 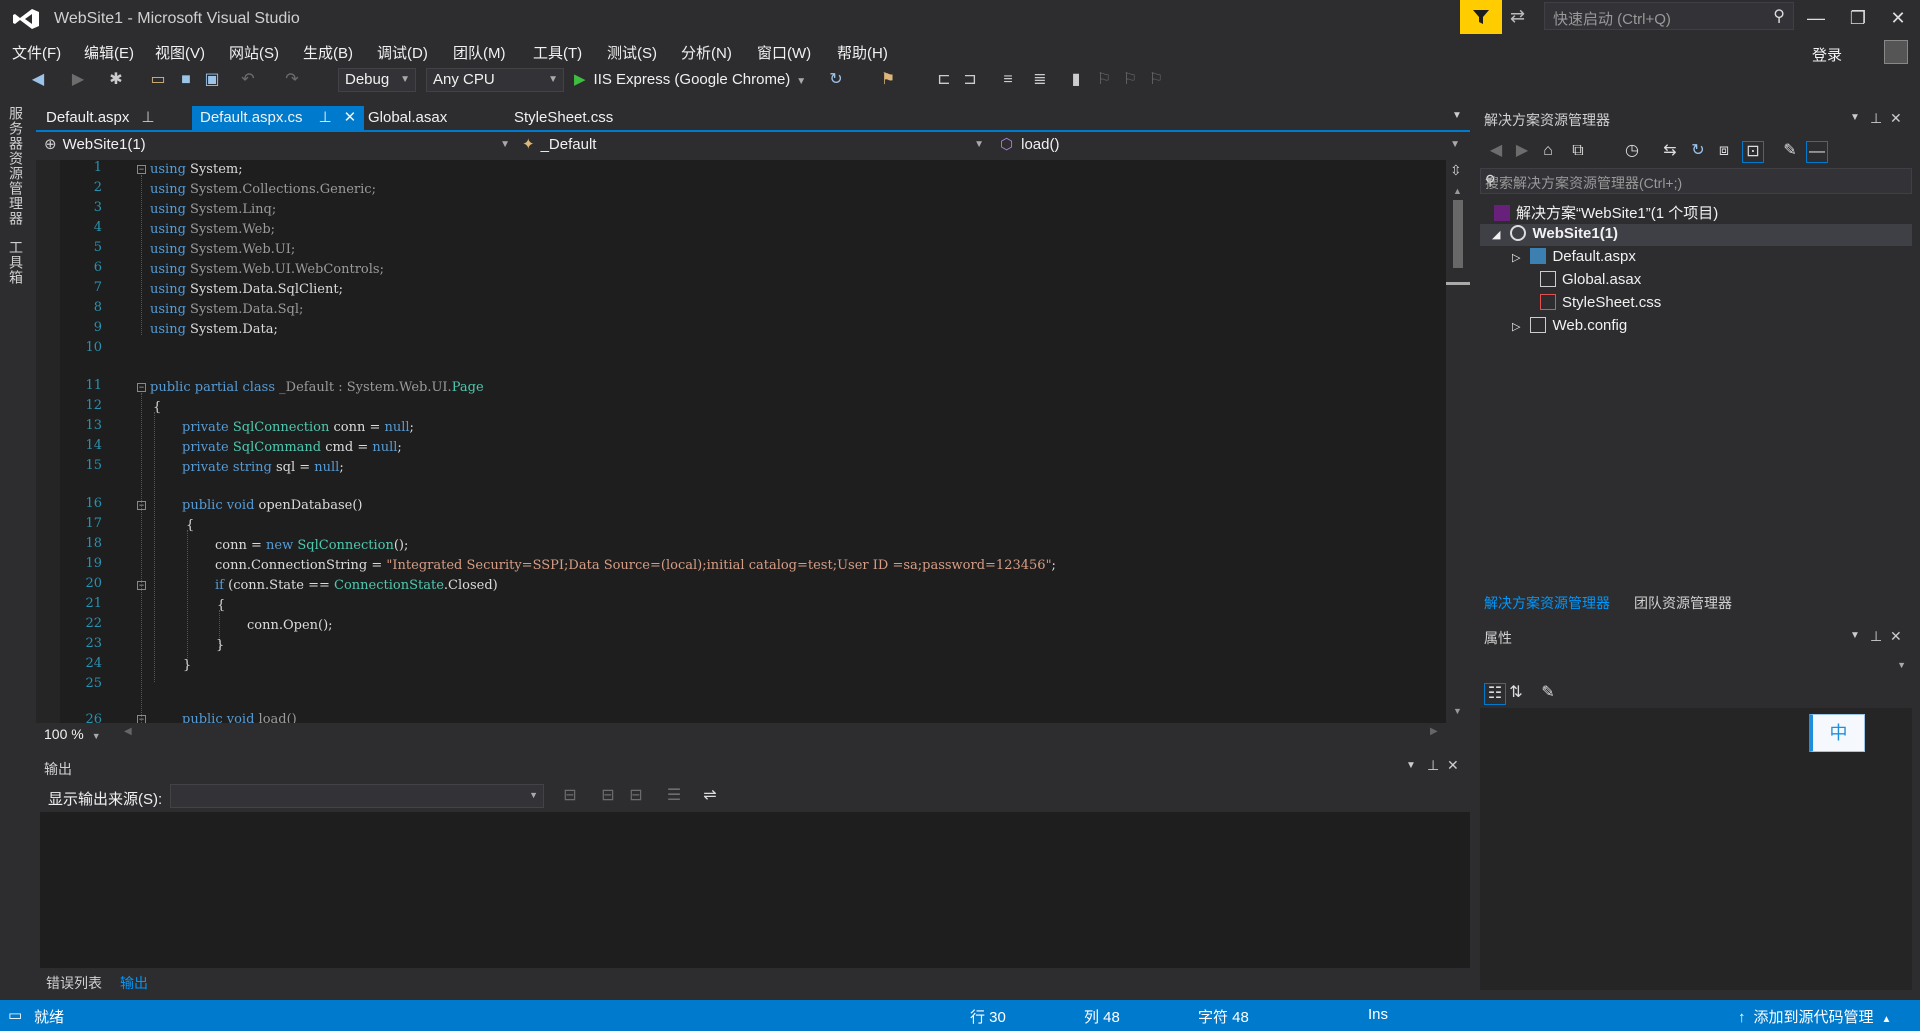 I want to click on menu-view: 视图(V), so click(x=180, y=52).